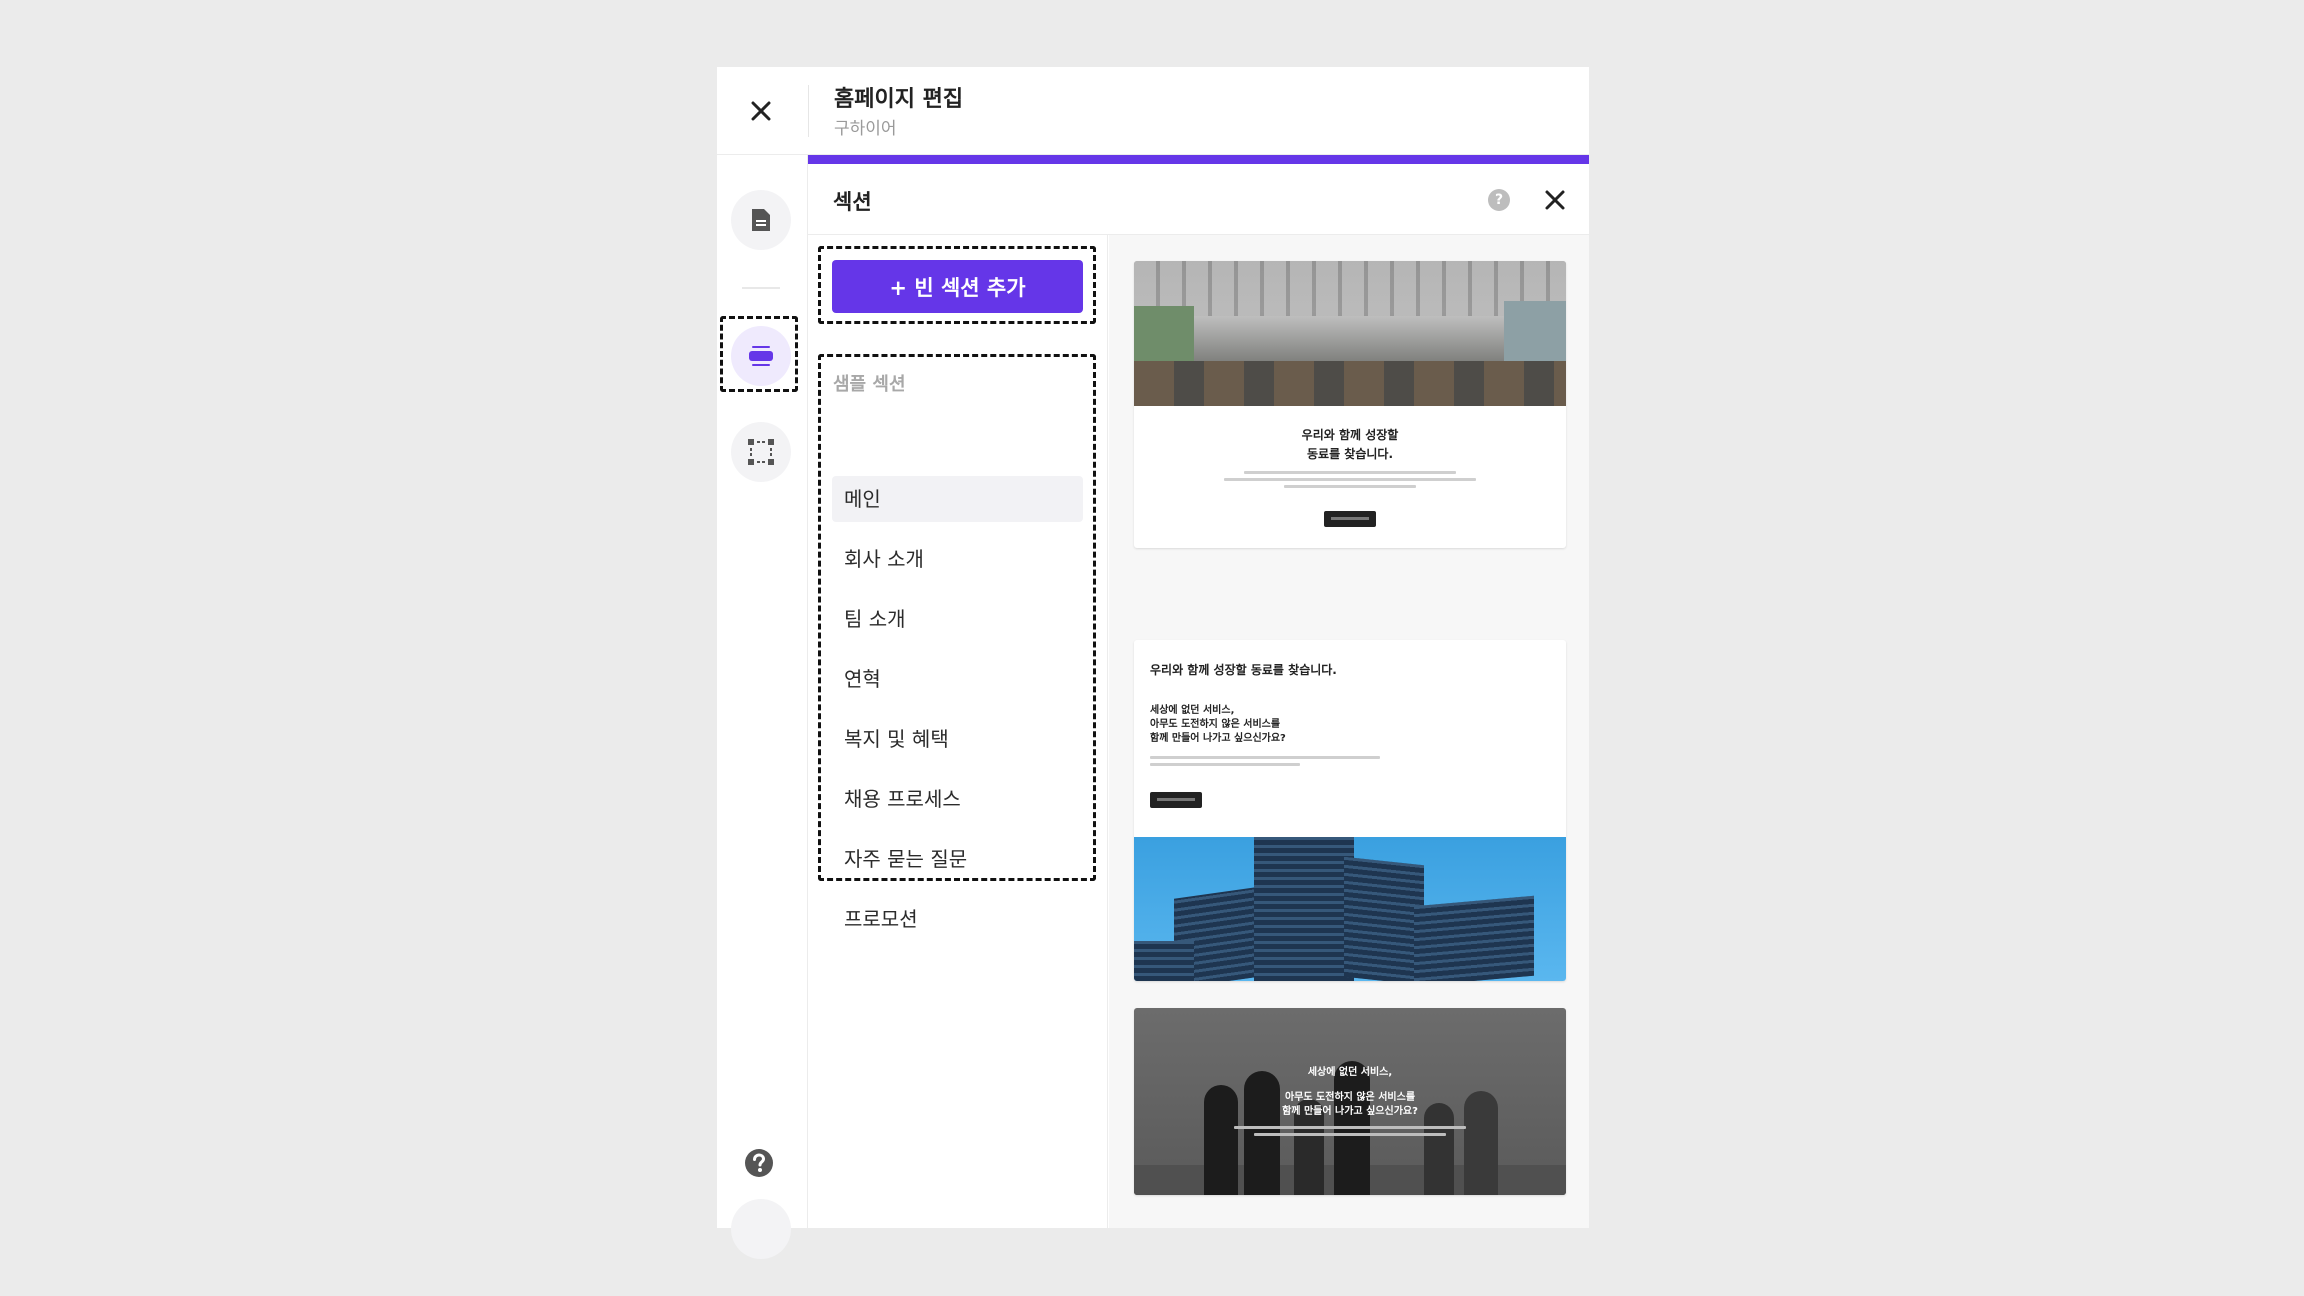  I want to click on editor-subtitle: 구하이어, so click(865, 129).